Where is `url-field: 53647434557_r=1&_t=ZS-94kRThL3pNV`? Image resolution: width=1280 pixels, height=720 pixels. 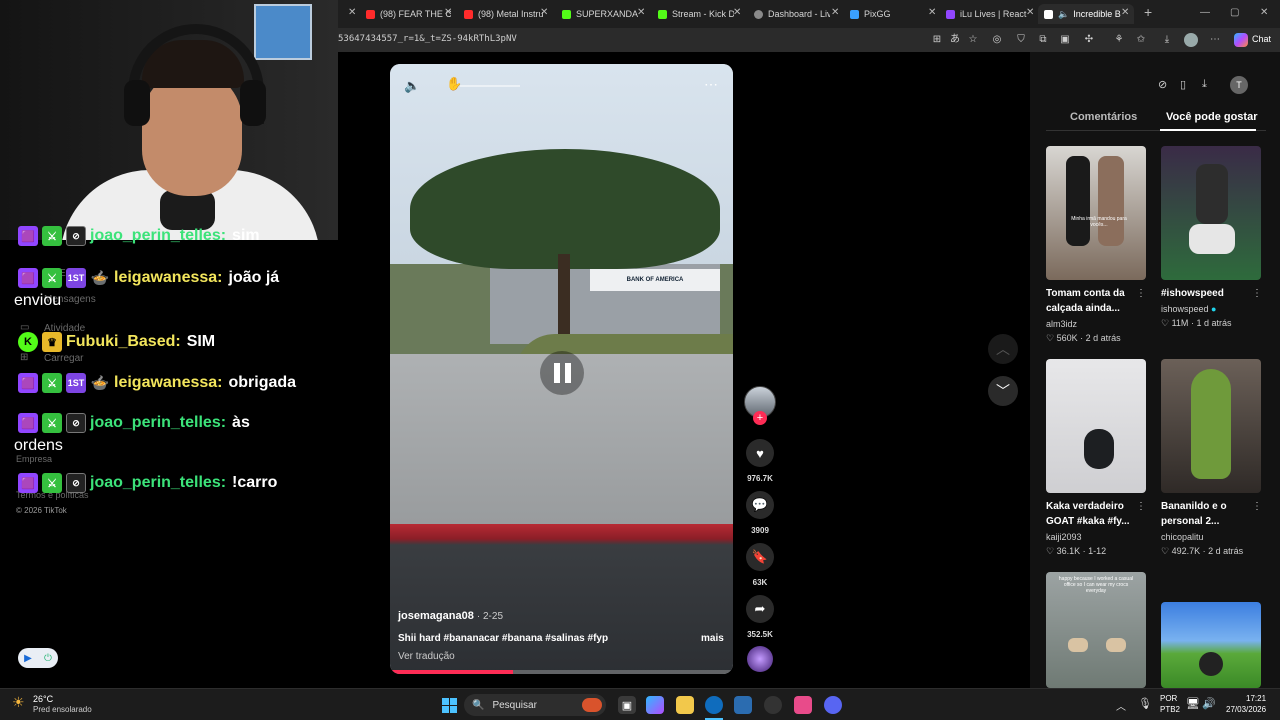
url-field: 53647434557_r=1&_t=ZS-94kRThL3pNV is located at coordinates (427, 39).